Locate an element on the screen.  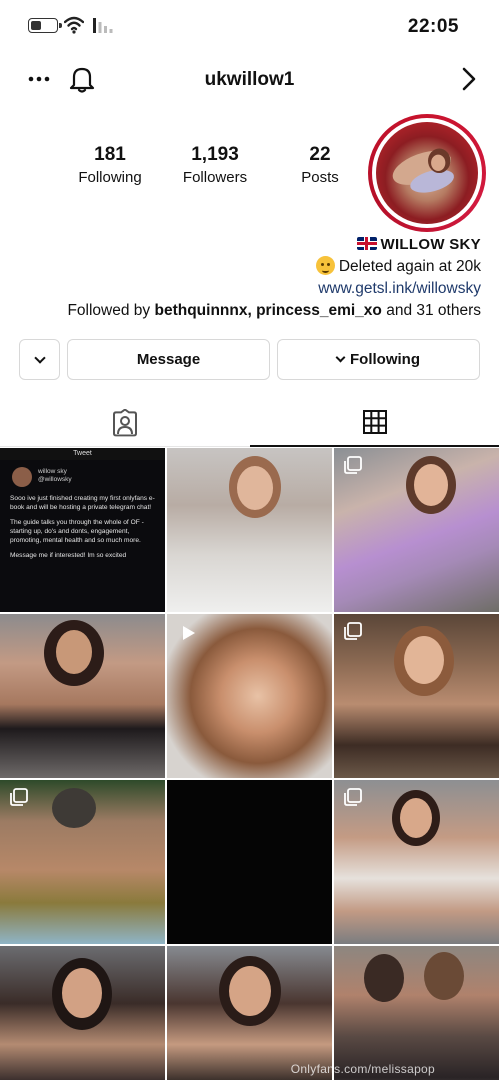
suggested-accounts-button is located at coordinates (39, 359).